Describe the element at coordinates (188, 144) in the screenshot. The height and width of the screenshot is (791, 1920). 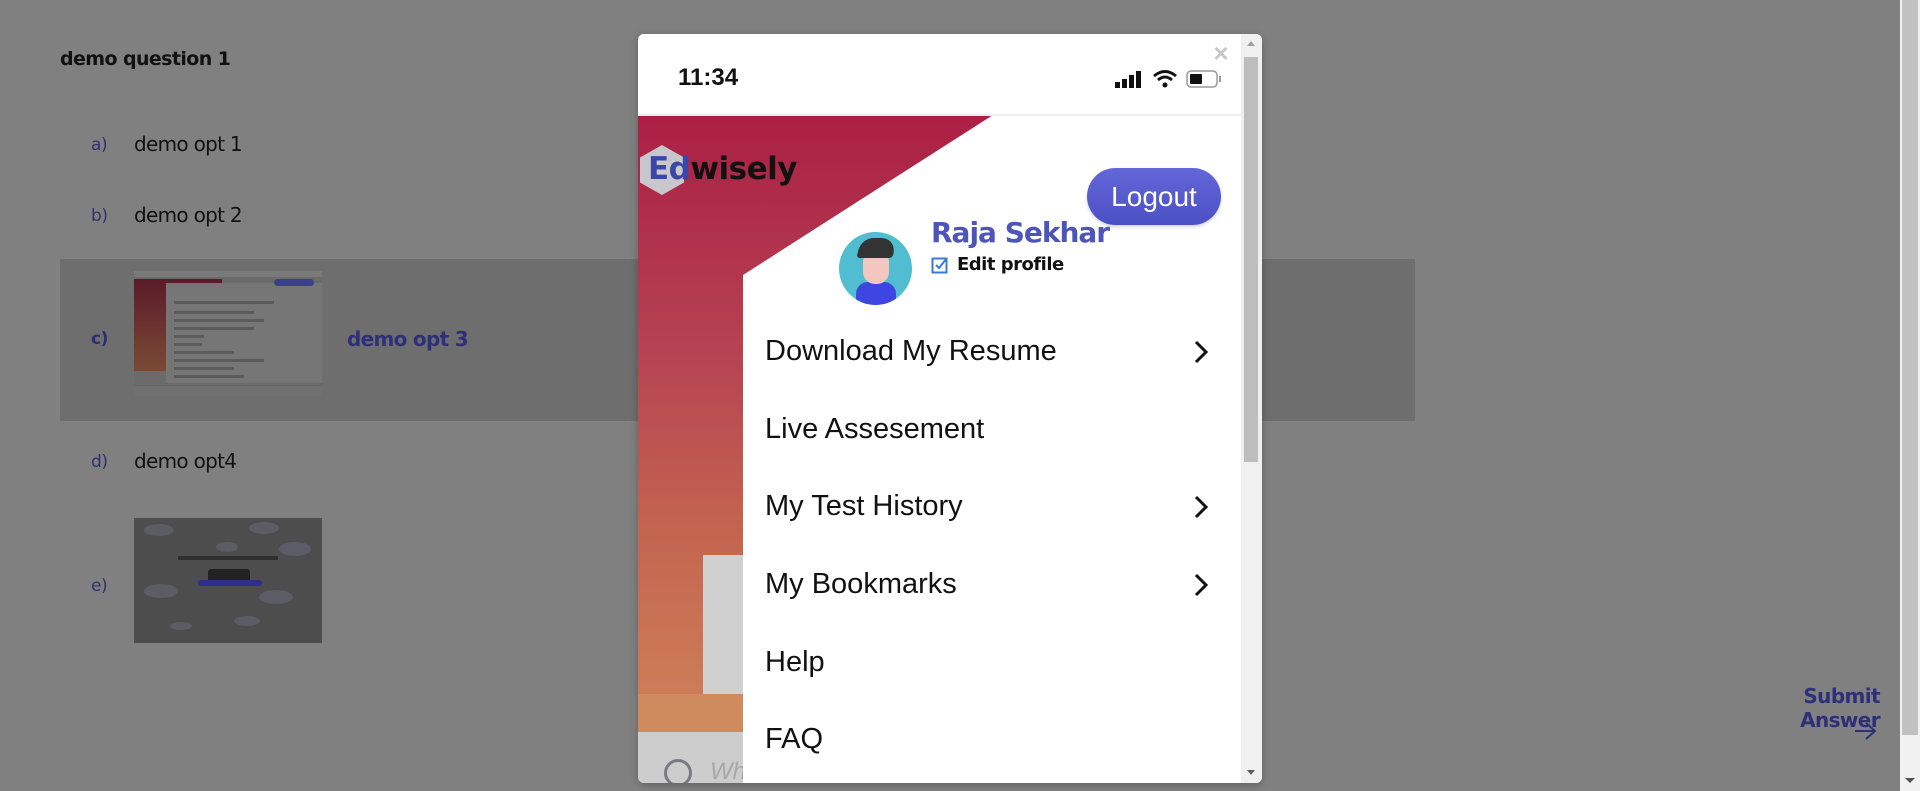
I see `option-text: demo opt 1` at that location.